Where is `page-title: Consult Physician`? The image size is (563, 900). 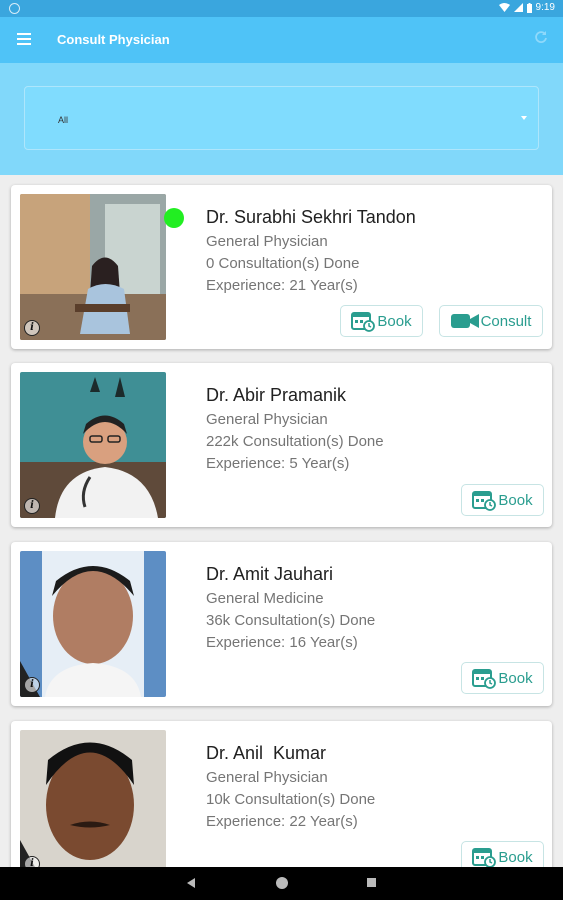 page-title: Consult Physician is located at coordinates (113, 39).